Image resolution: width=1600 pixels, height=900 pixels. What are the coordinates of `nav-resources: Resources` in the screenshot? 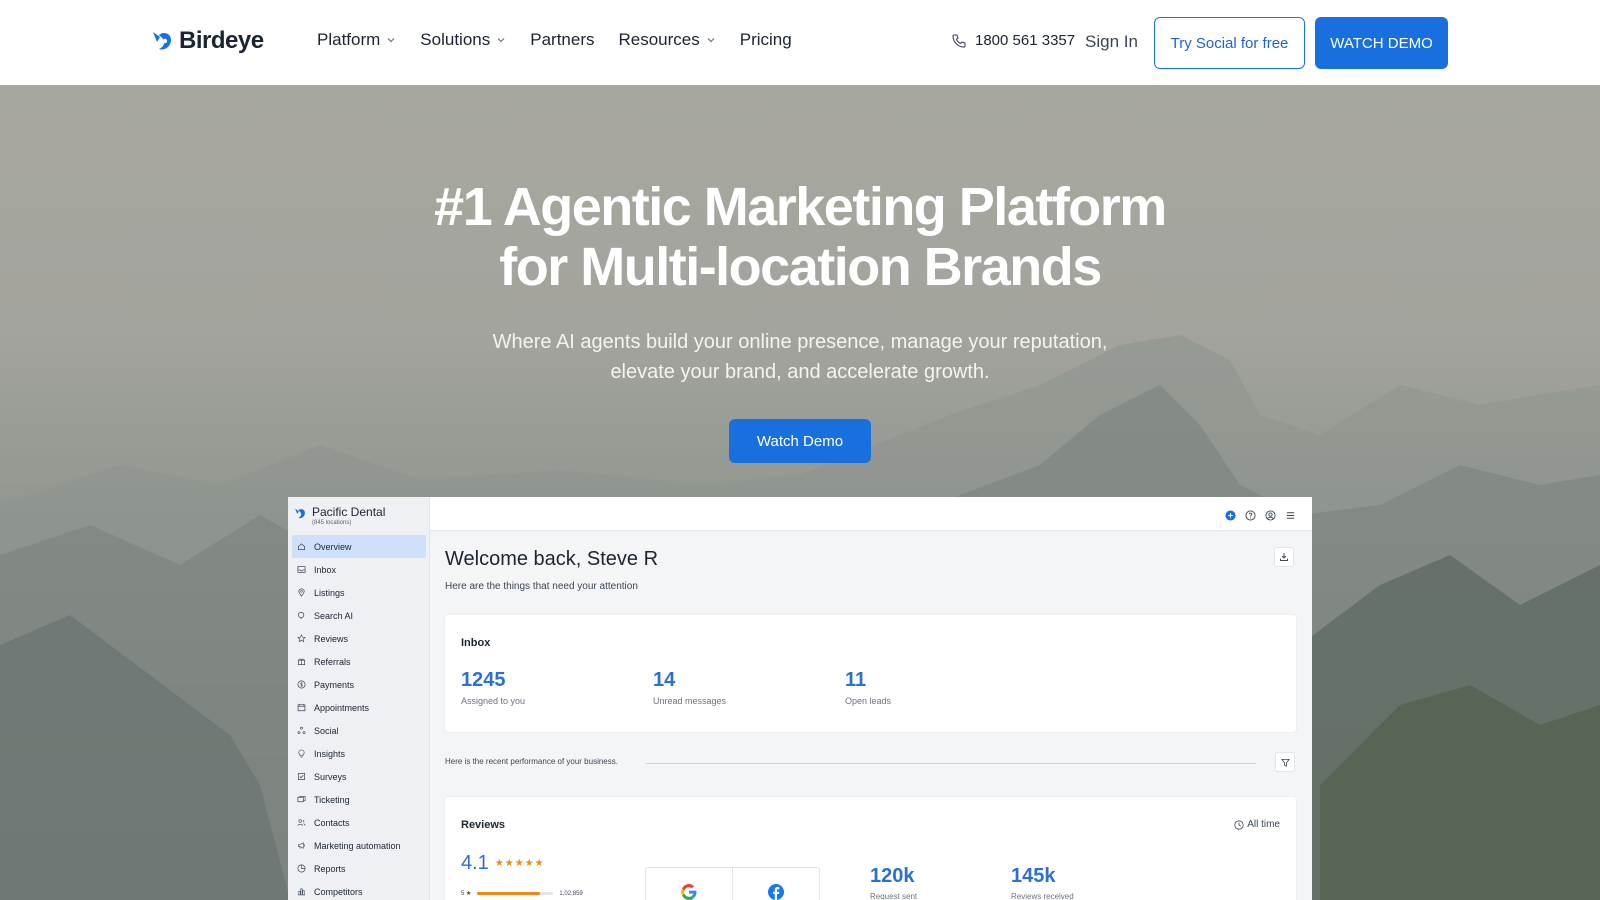 It's located at (666, 40).